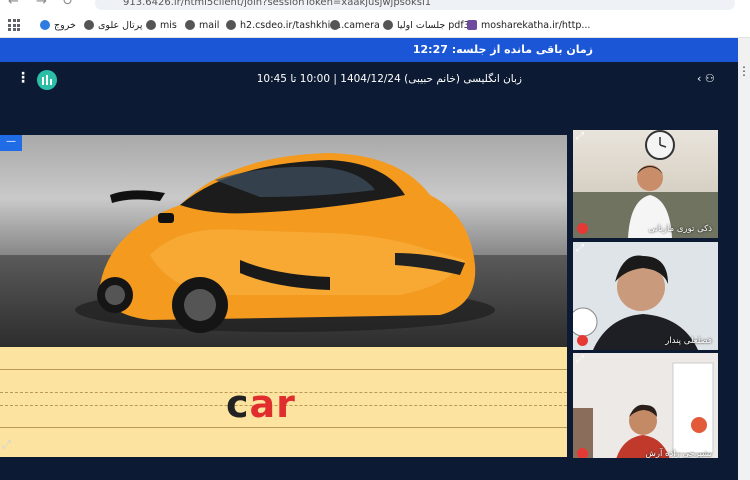  Describe the element at coordinates (41, 4) in the screenshot. I see `forward-icon: →` at that location.